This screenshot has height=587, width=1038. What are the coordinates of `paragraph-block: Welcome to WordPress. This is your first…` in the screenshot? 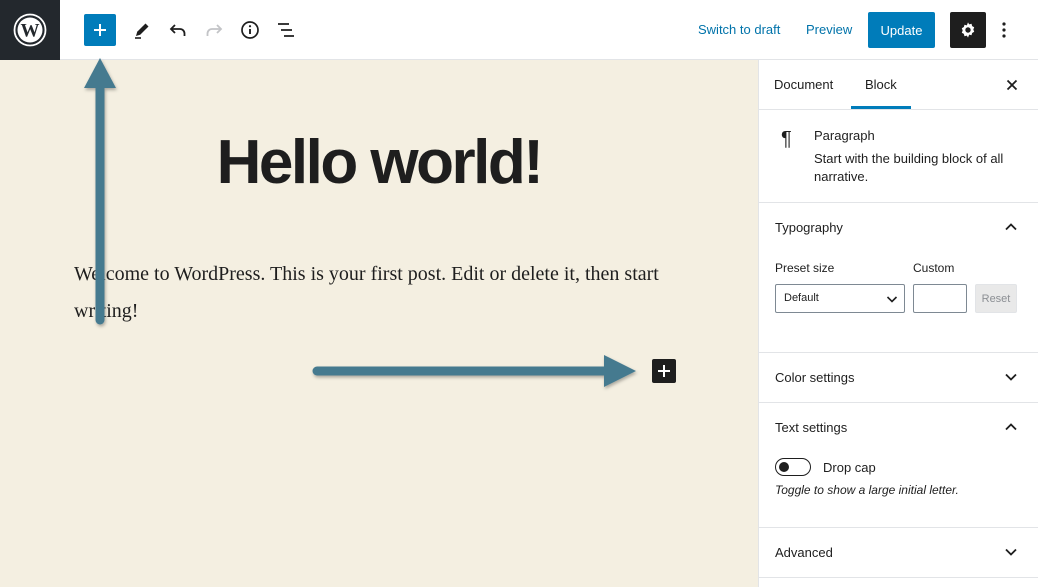 It's located at (374, 293).